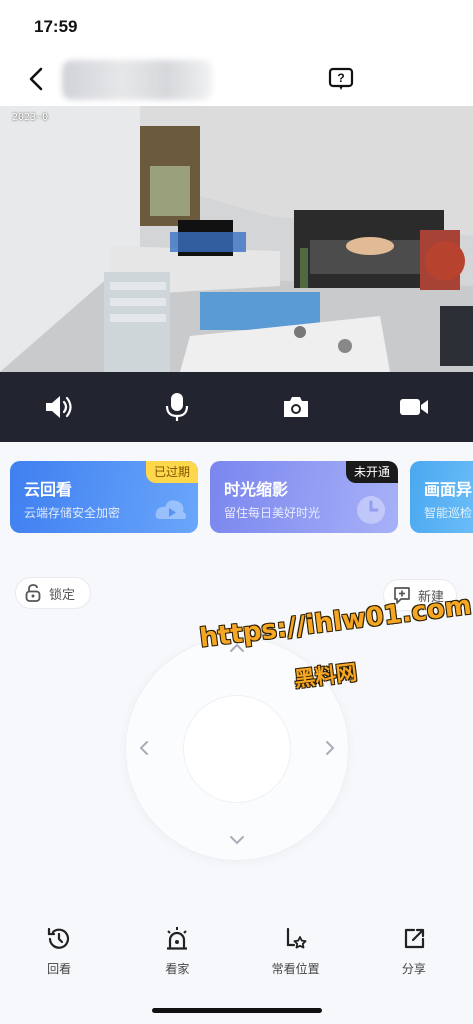  I want to click on speaker-icon, so click(59, 407).